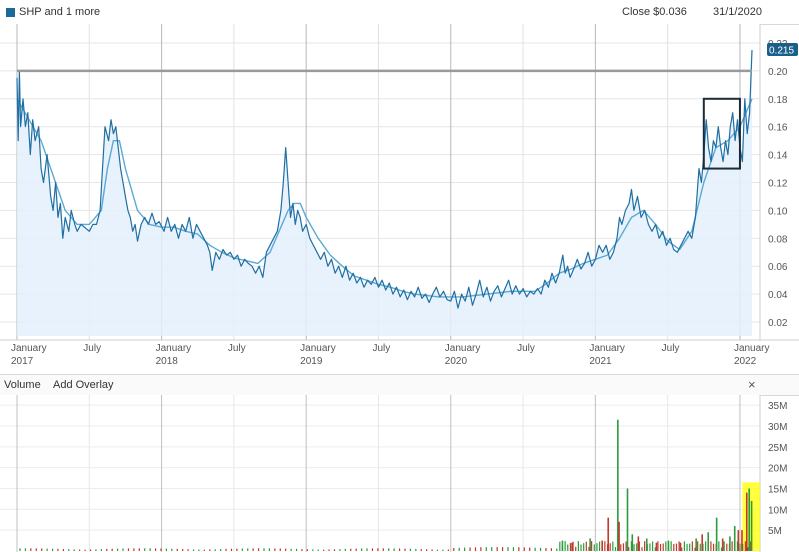 This screenshot has width=799, height=552. What do you see at coordinates (752, 385) in the screenshot?
I see `close-icon: ×` at bounding box center [752, 385].